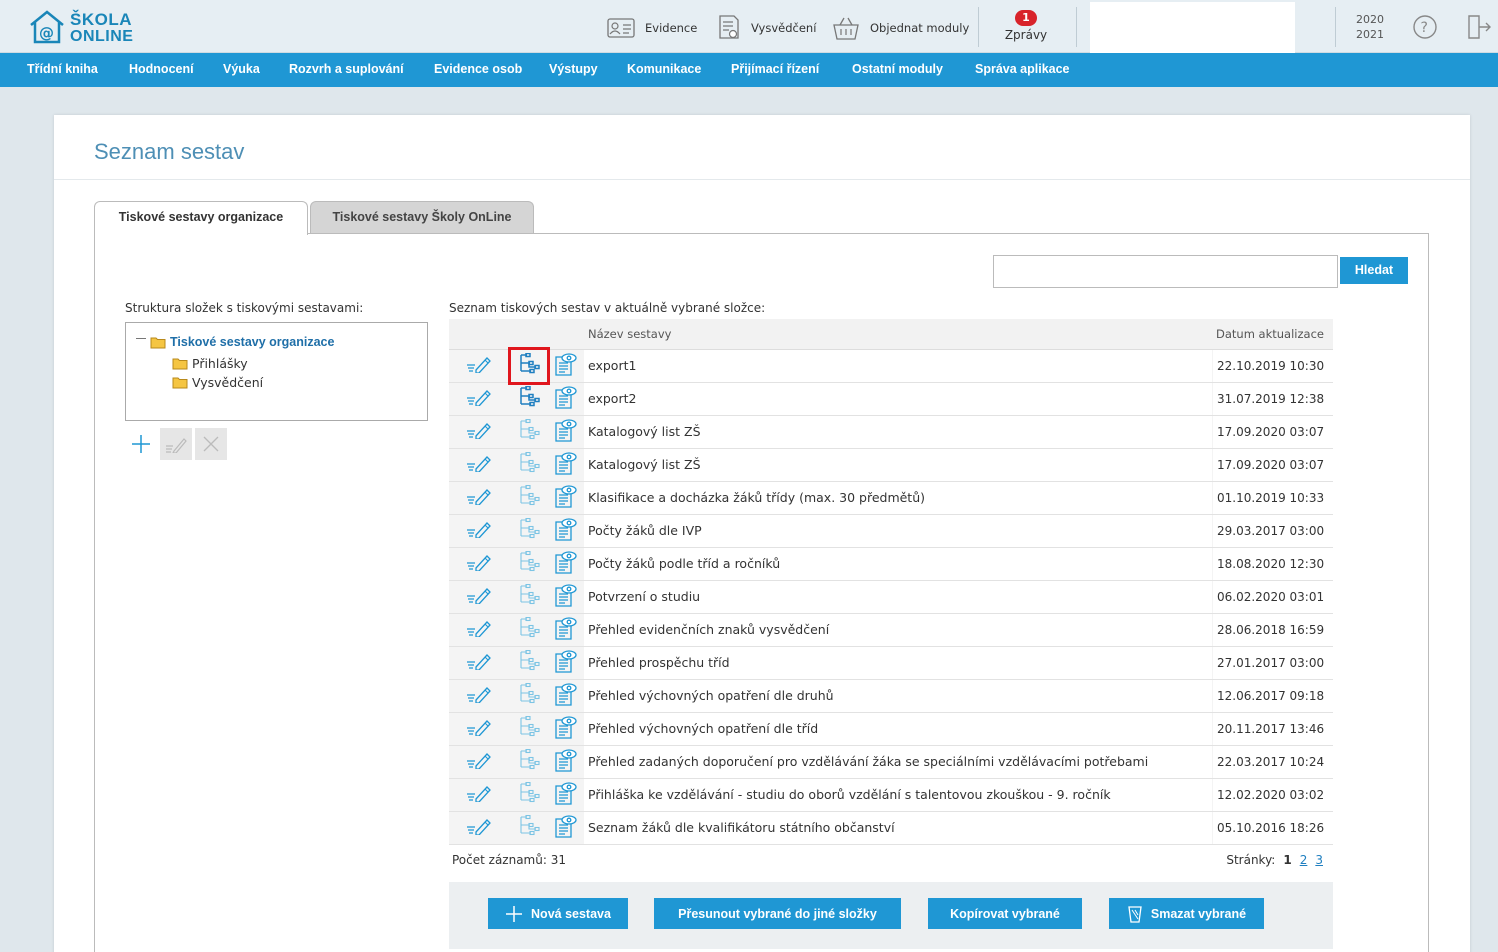 This screenshot has height=952, width=1498. What do you see at coordinates (141, 338) in the screenshot?
I see `collapse-icon` at bounding box center [141, 338].